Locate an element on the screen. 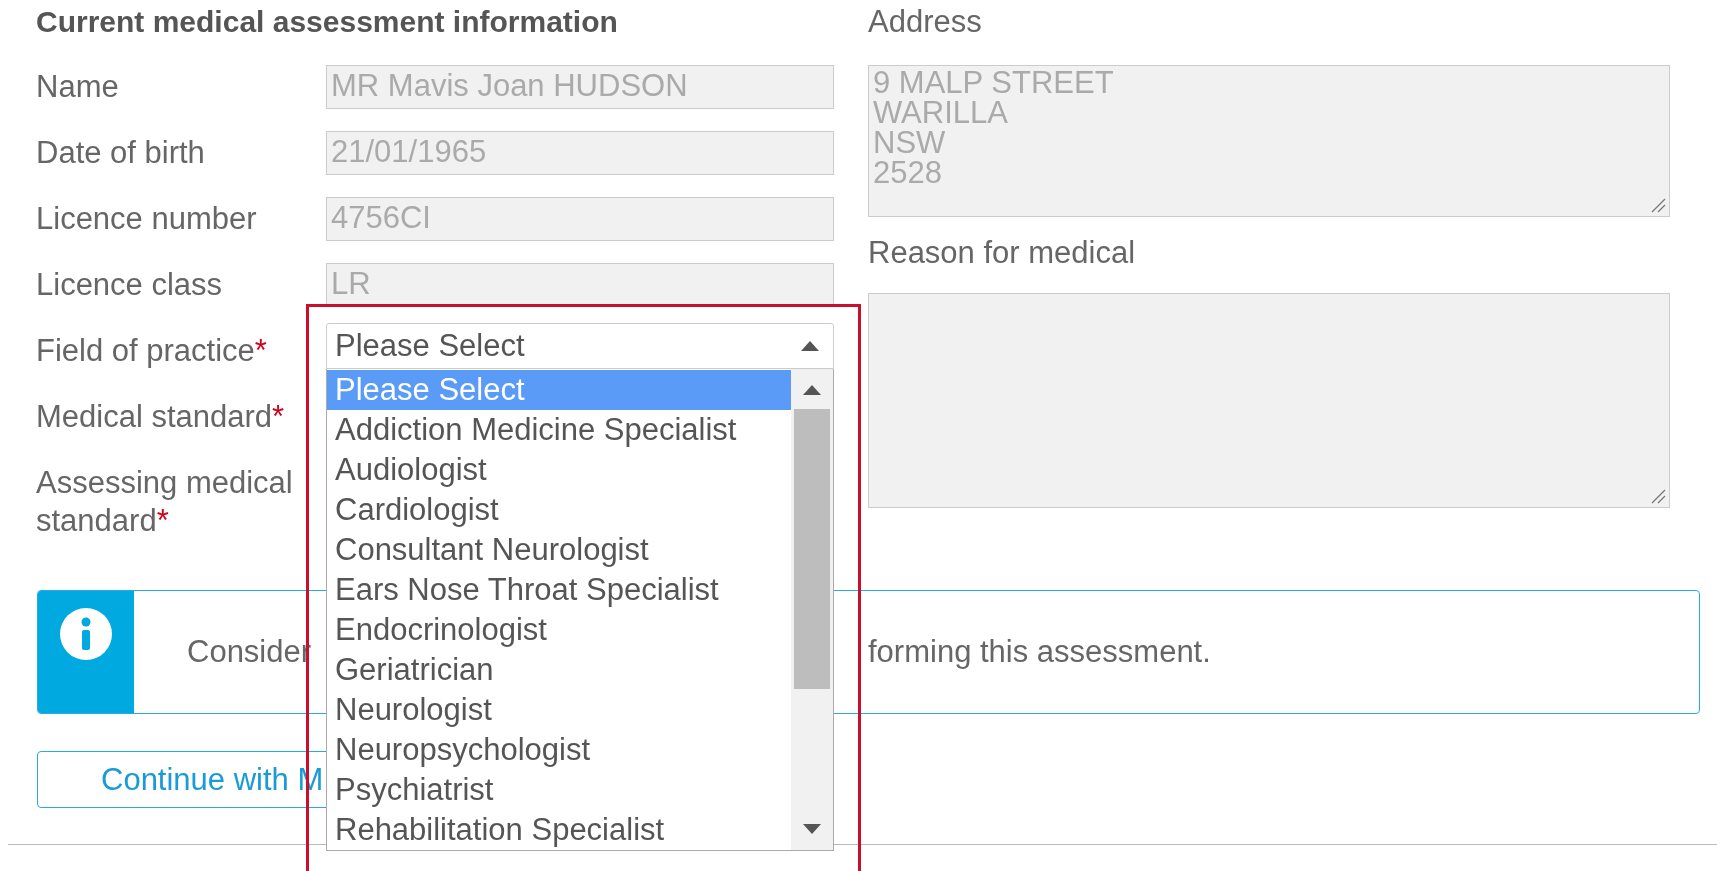 This screenshot has height=871, width=1717. dropdown-option: Cardiologist is located at coordinates (559, 510).